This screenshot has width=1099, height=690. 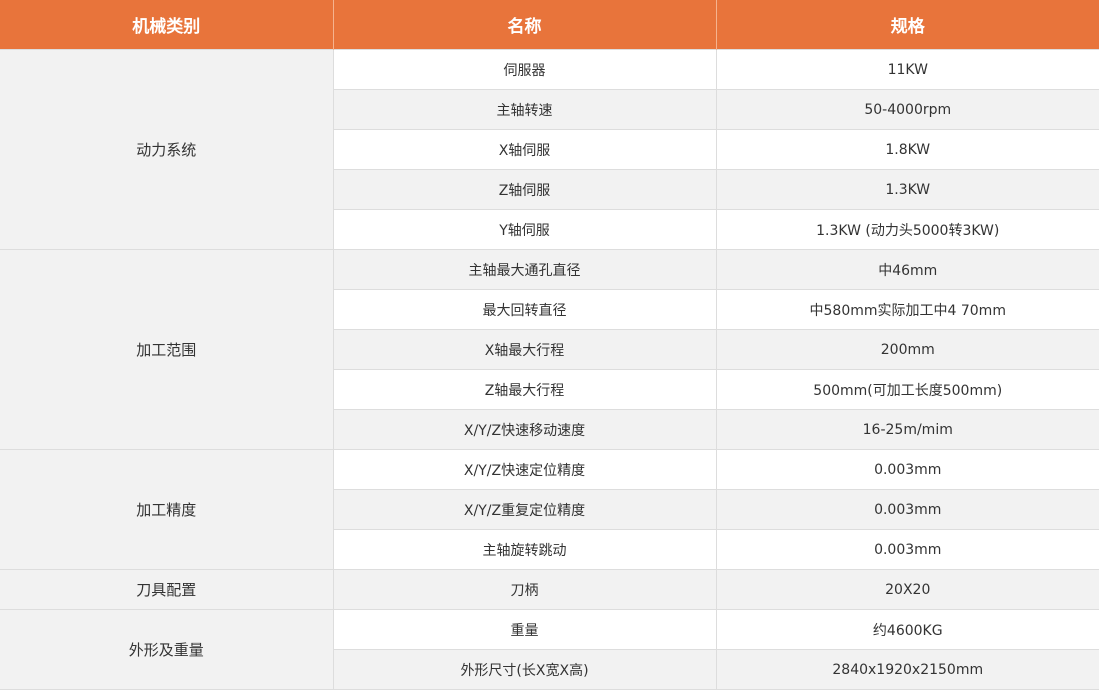 I want to click on table-header: 机械类别 名称 规格, so click(x=549, y=25).